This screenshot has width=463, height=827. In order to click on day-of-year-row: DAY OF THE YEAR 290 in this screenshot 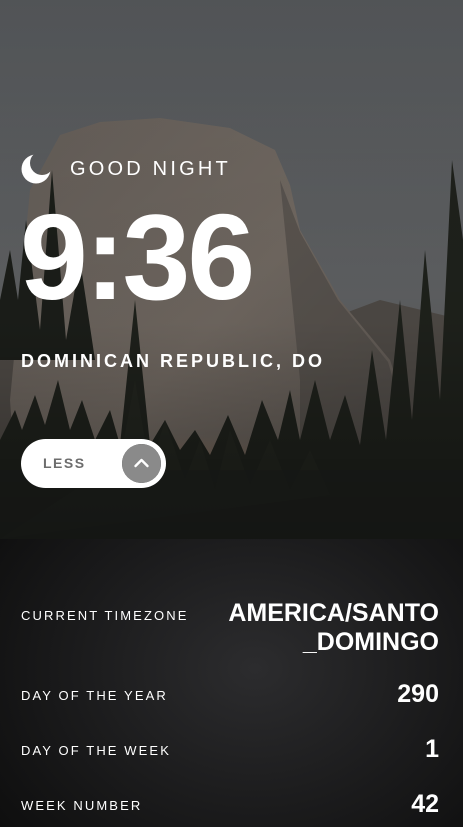, I will do `click(230, 695)`.